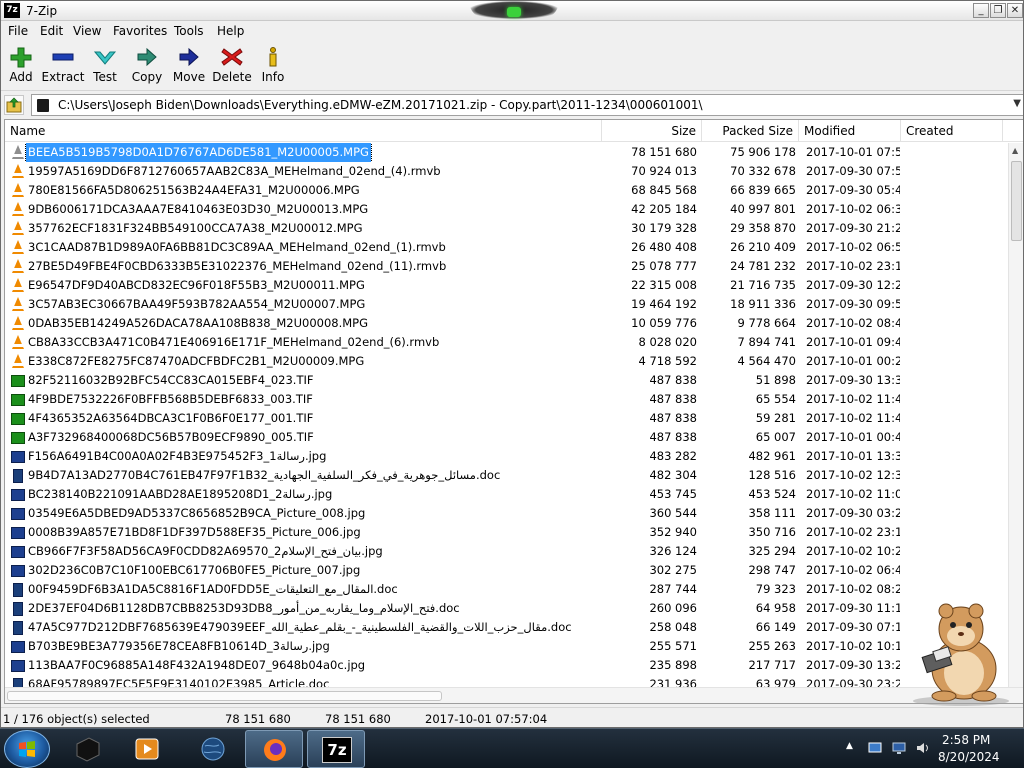  Describe the element at coordinates (899, 748) in the screenshot. I see `display-icon` at that location.